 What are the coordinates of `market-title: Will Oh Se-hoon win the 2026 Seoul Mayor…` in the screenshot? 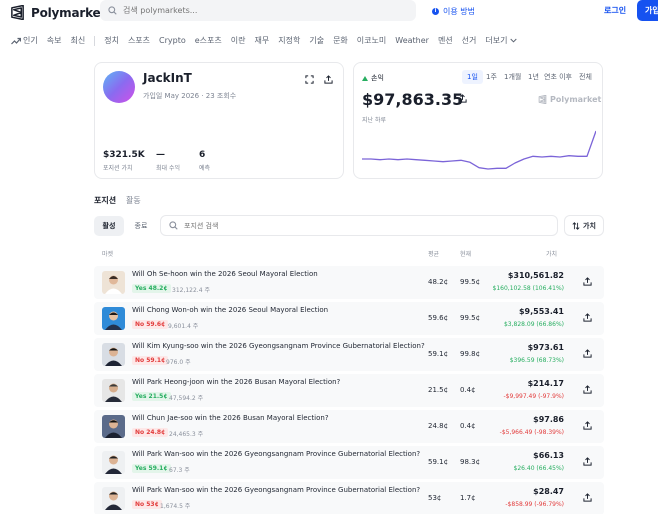 It's located at (225, 274).